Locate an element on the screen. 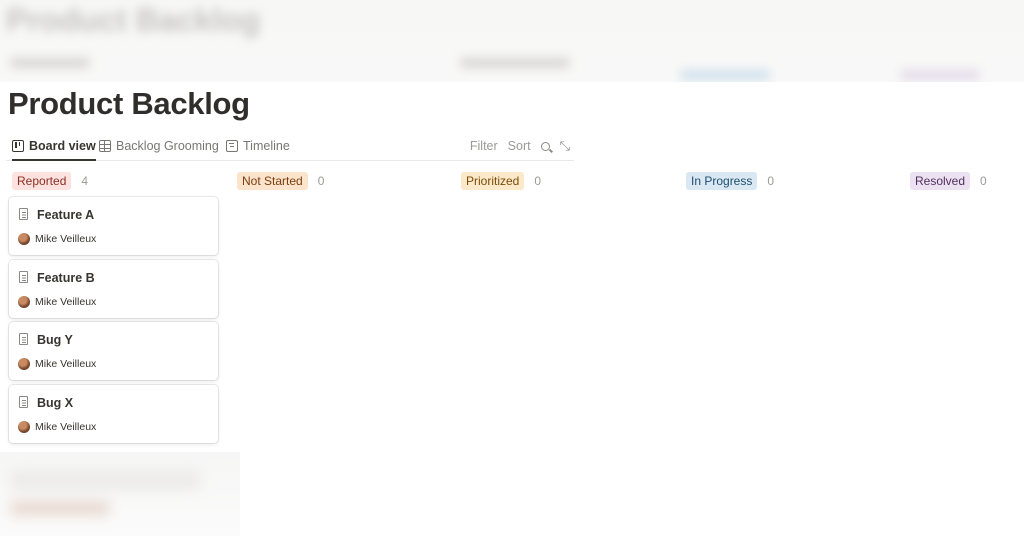 Image resolution: width=1024 pixels, height=536 pixels. tab-label: Backlog Grooming is located at coordinates (167, 146).